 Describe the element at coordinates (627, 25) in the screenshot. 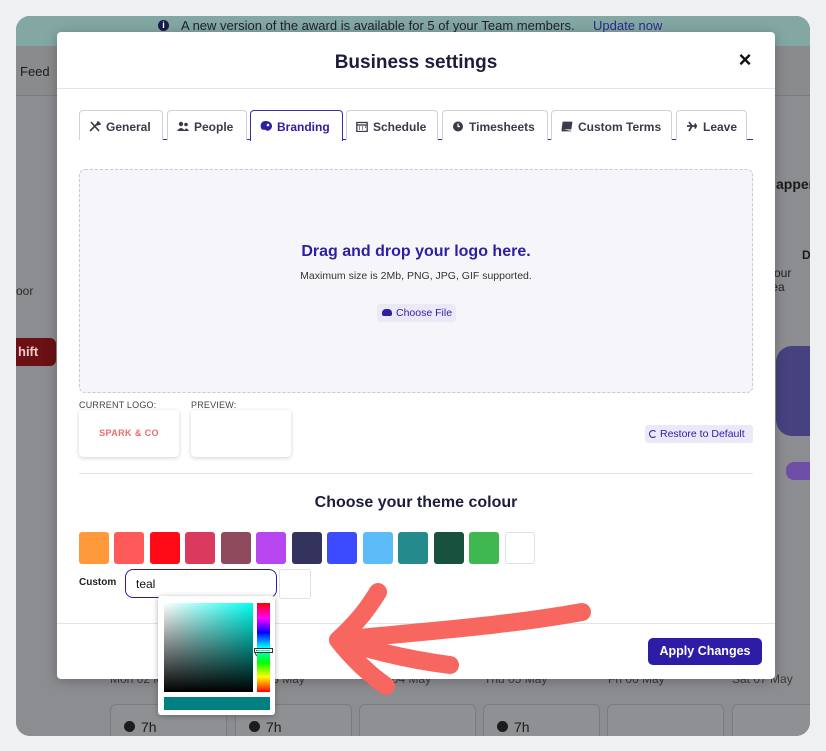

I see `update-now-link: Update now` at that location.